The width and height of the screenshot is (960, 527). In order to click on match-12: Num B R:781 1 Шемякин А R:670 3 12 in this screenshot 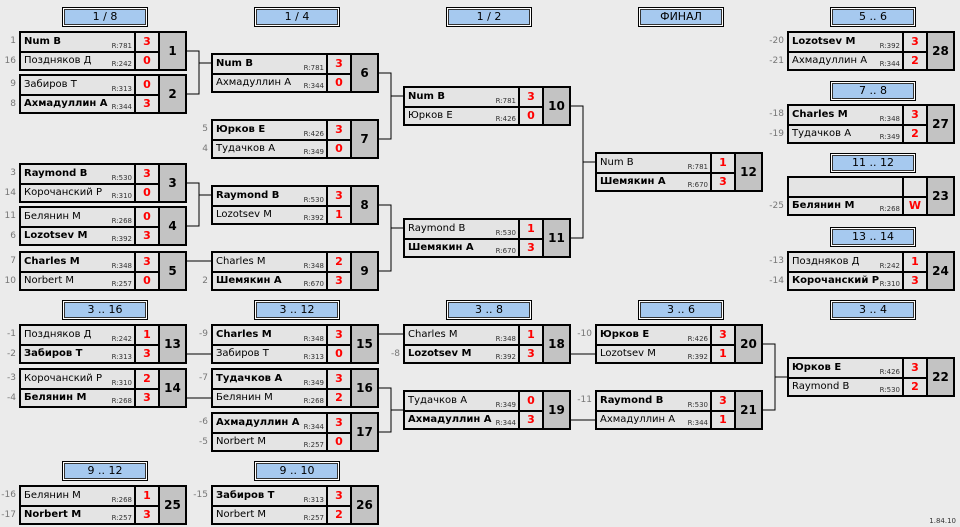, I will do `click(679, 172)`.